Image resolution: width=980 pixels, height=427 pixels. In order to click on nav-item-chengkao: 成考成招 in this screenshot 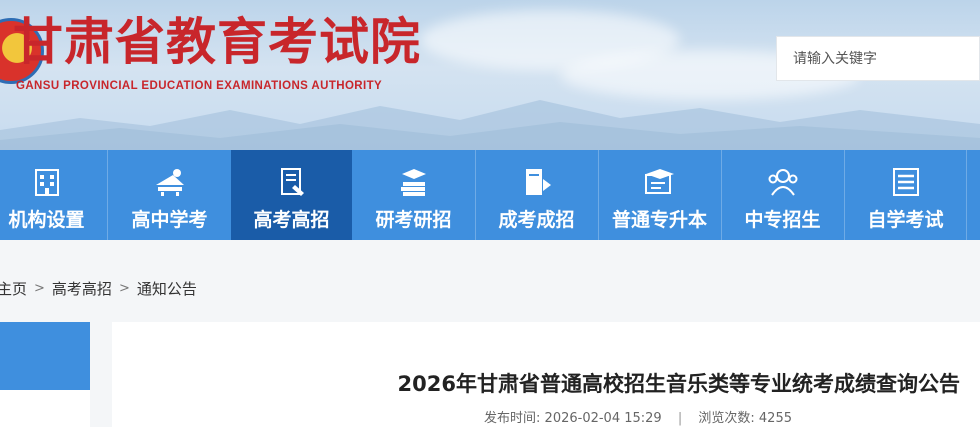, I will do `click(536, 195)`.